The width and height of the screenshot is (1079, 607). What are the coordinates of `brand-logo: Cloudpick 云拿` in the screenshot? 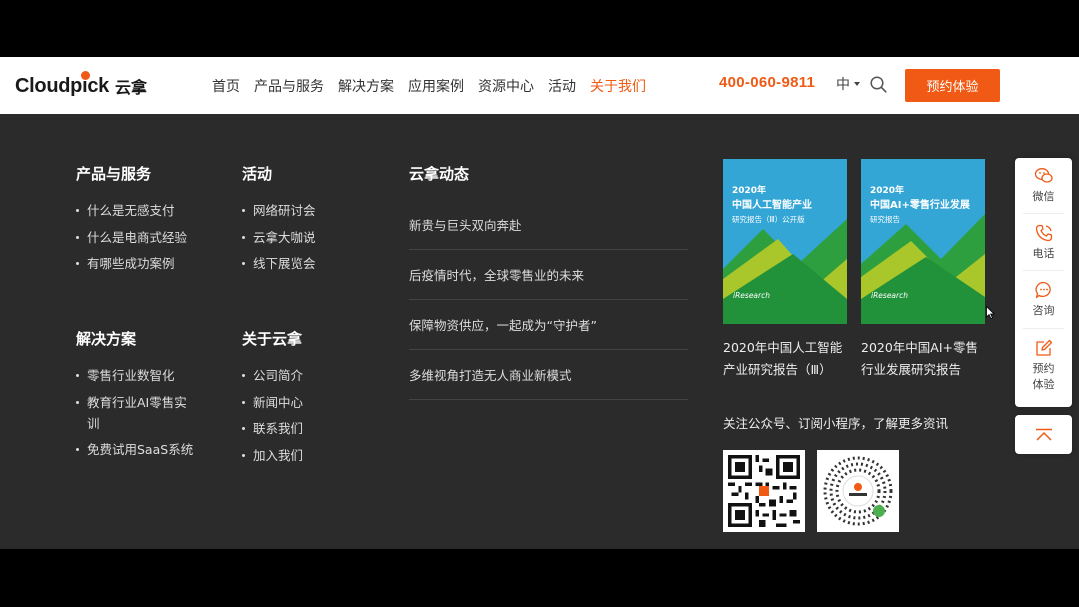 It's located at (81, 86).